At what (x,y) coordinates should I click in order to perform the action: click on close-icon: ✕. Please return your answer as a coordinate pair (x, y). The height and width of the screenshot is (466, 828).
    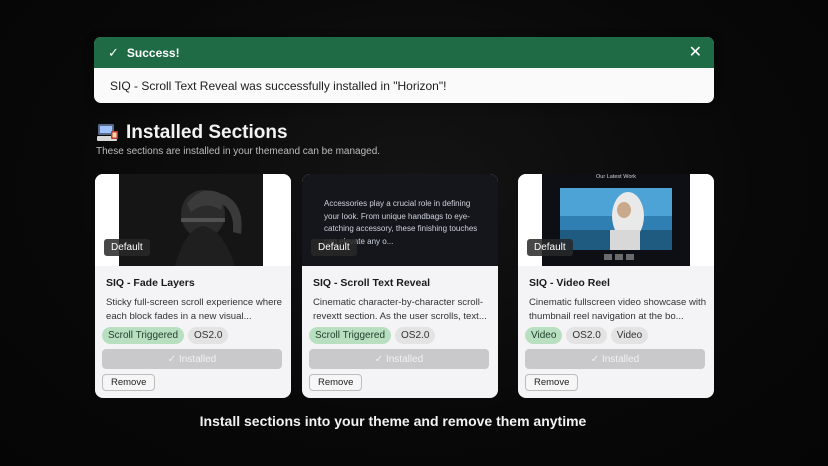
    Looking at the image, I should click on (695, 52).